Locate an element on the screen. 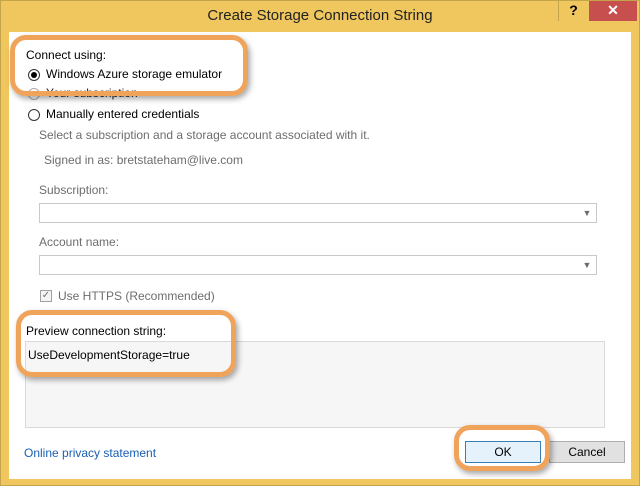 The width and height of the screenshot is (640, 486). help-button: ? is located at coordinates (573, 11).